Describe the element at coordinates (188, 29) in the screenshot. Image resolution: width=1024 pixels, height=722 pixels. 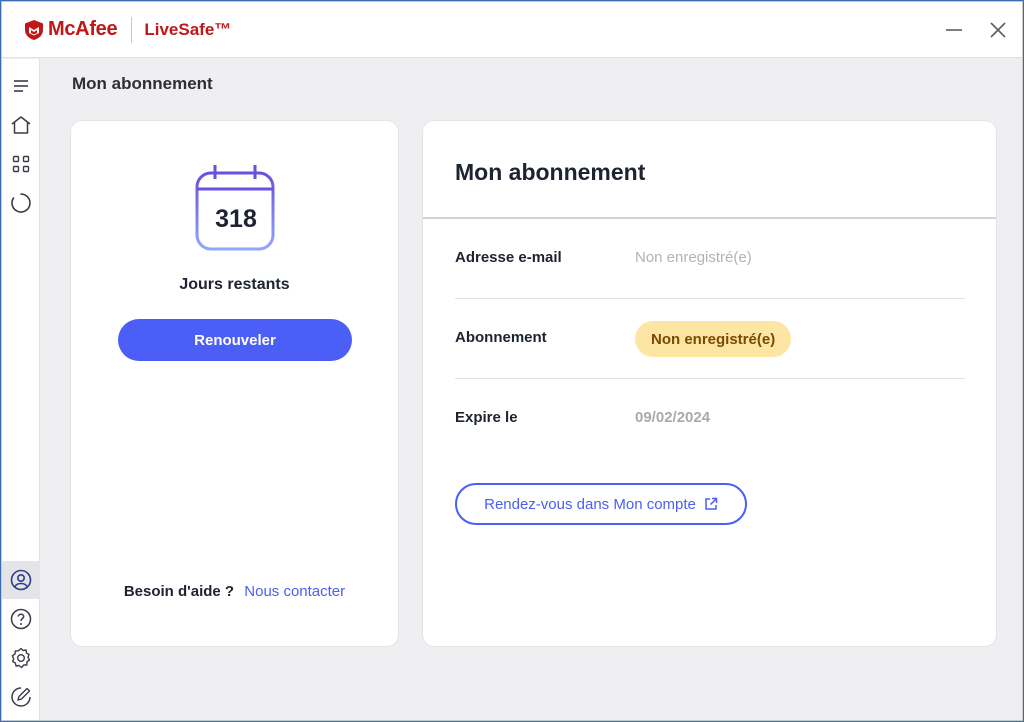
I see `product-name: LiveSafe™` at that location.